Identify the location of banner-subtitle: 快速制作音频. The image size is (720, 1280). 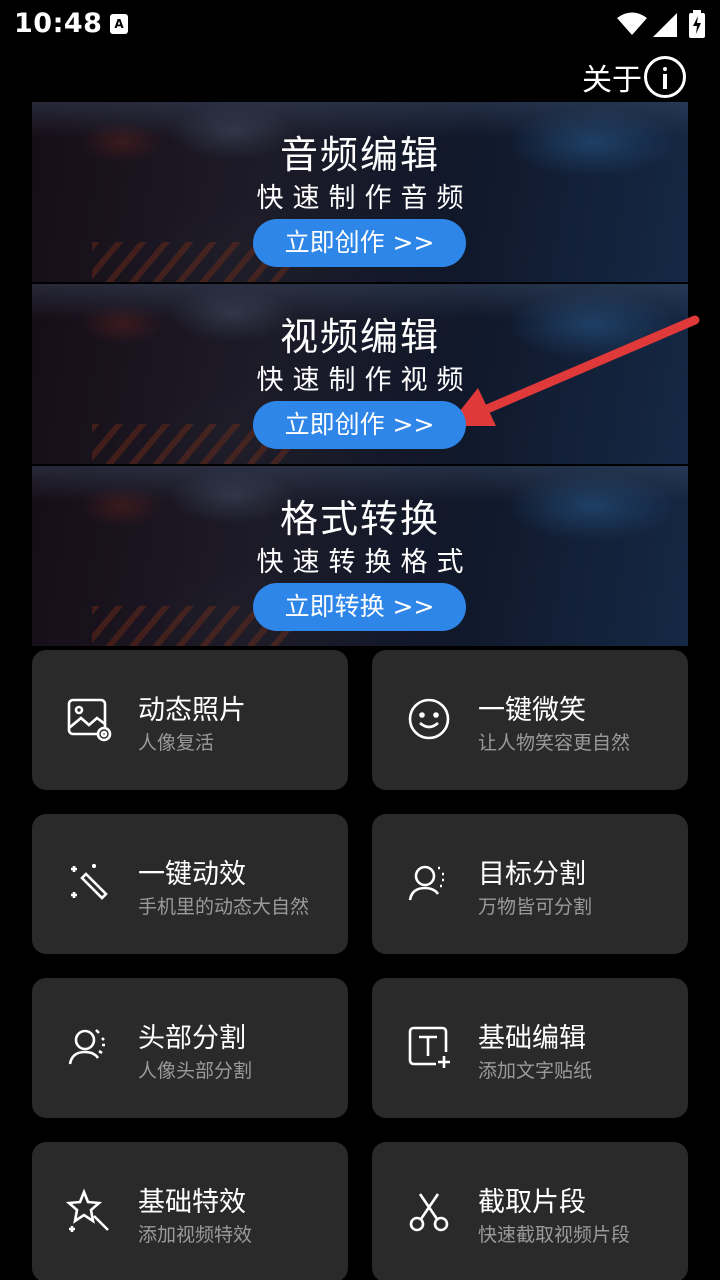
(364, 198).